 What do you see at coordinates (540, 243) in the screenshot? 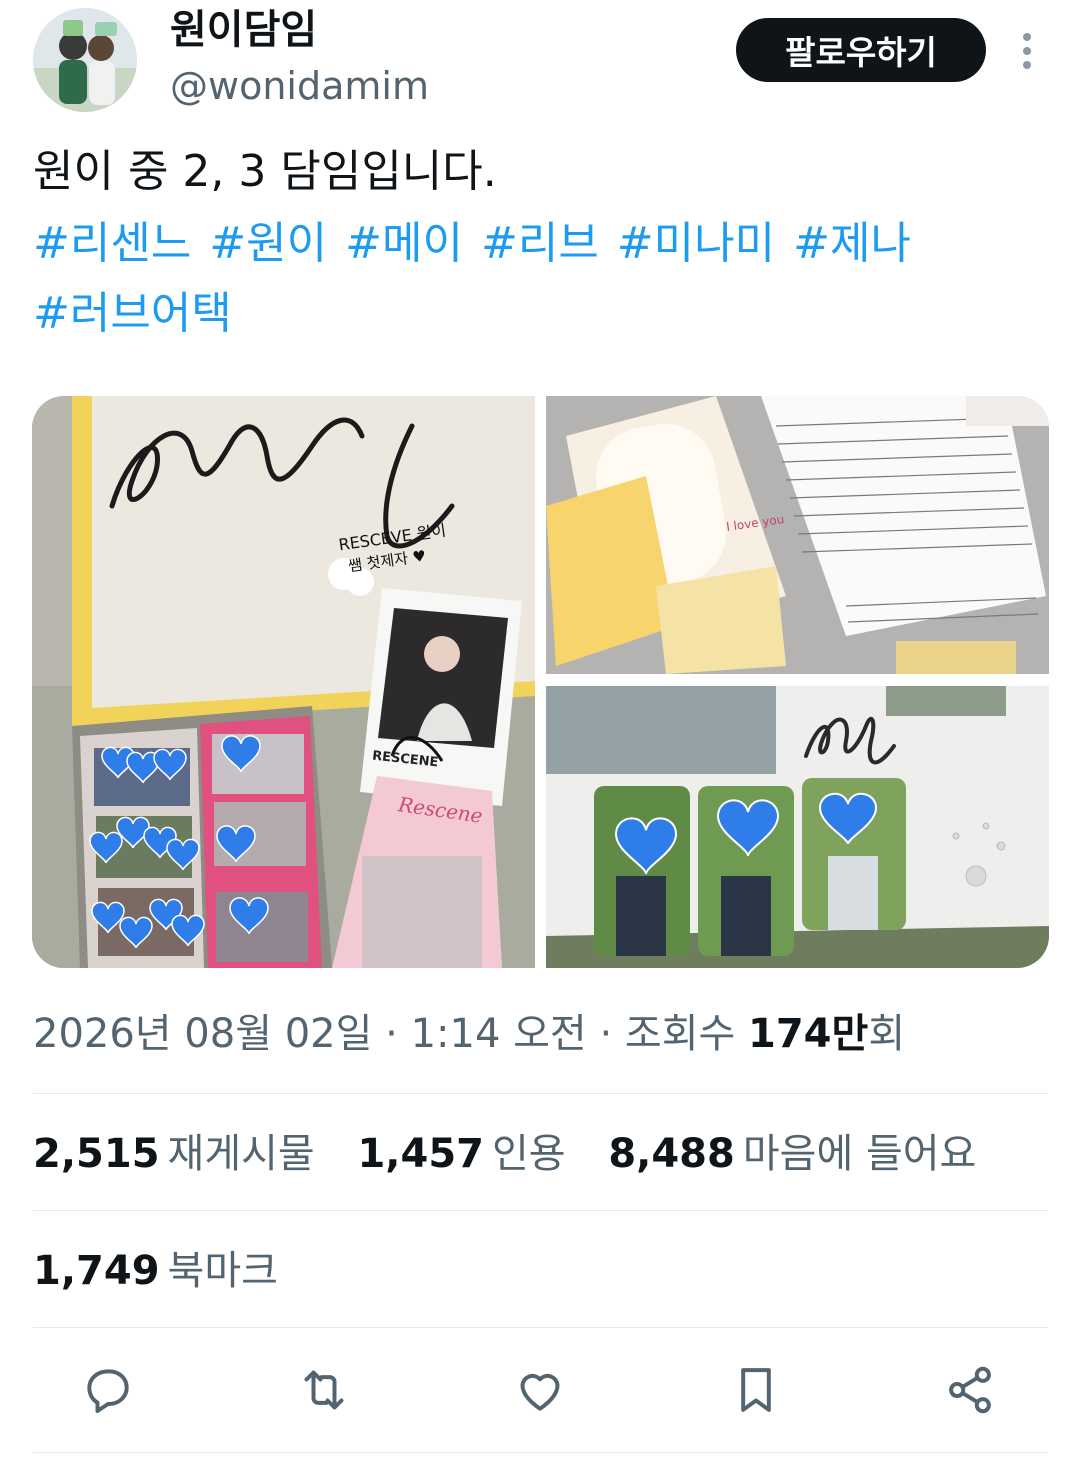
I see `hashtag-link: #리브` at bounding box center [540, 243].